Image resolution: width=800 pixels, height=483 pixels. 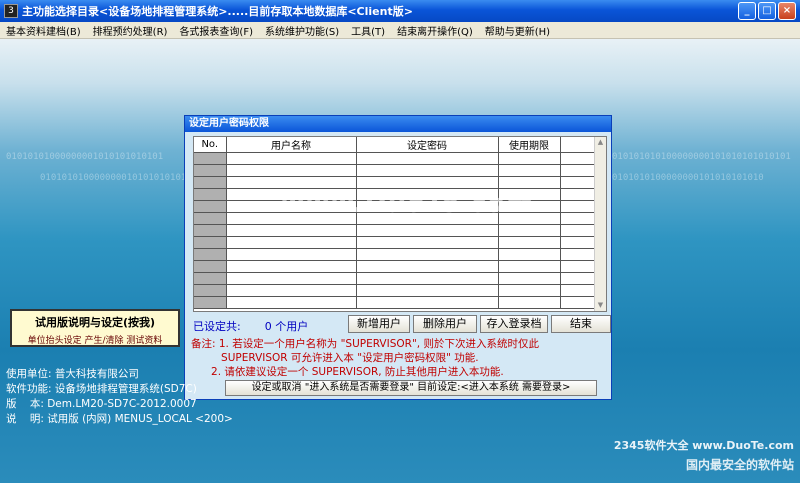 What do you see at coordinates (130, 30) in the screenshot?
I see `menu-scheduling: 排程预约处理(R)` at bounding box center [130, 30].